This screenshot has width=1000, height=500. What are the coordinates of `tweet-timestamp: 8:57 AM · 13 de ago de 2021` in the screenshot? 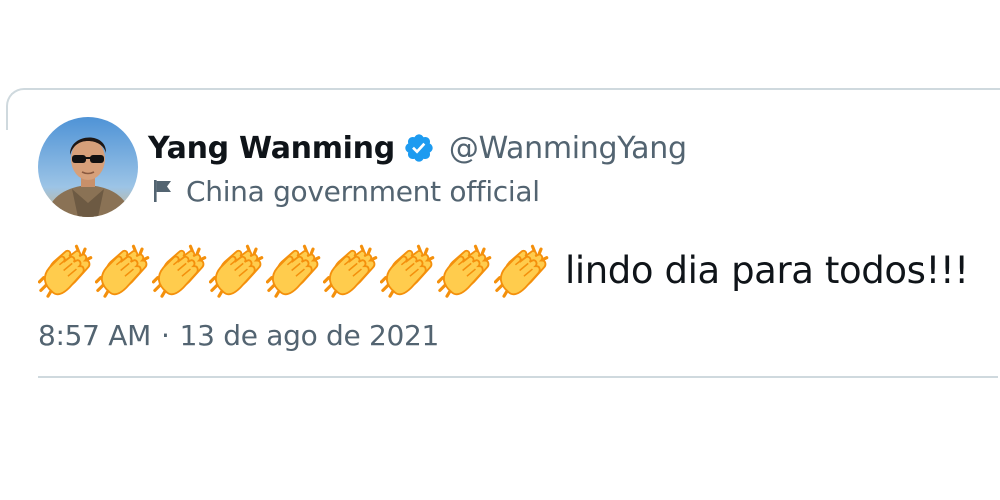 It's located at (238, 335).